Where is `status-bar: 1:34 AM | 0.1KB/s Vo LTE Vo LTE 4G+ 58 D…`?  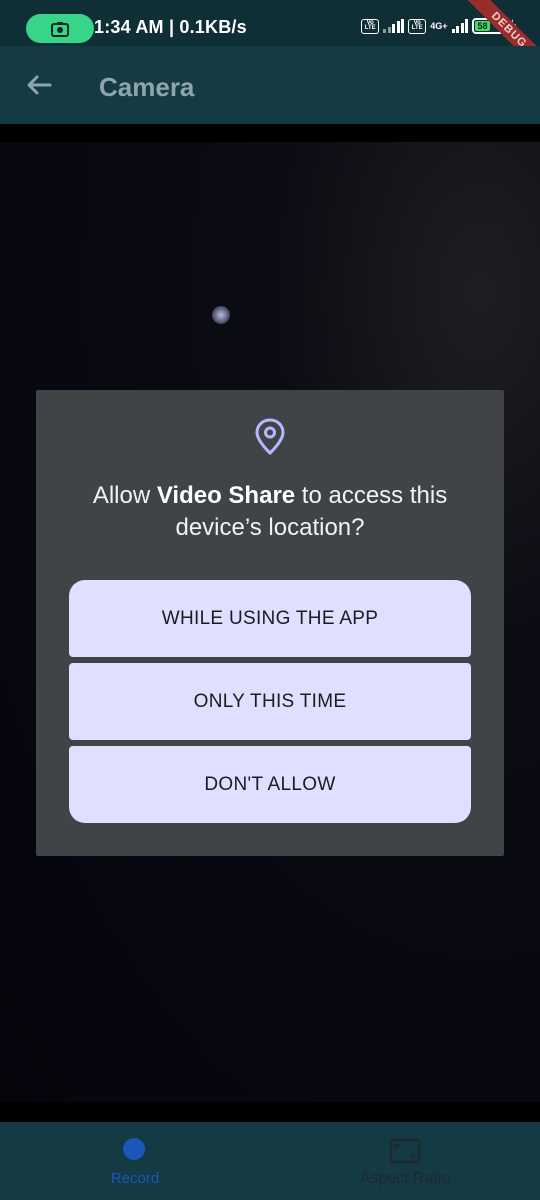 status-bar: 1:34 AM | 0.1KB/s Vo LTE Vo LTE 4G+ 58 D… is located at coordinates (270, 41).